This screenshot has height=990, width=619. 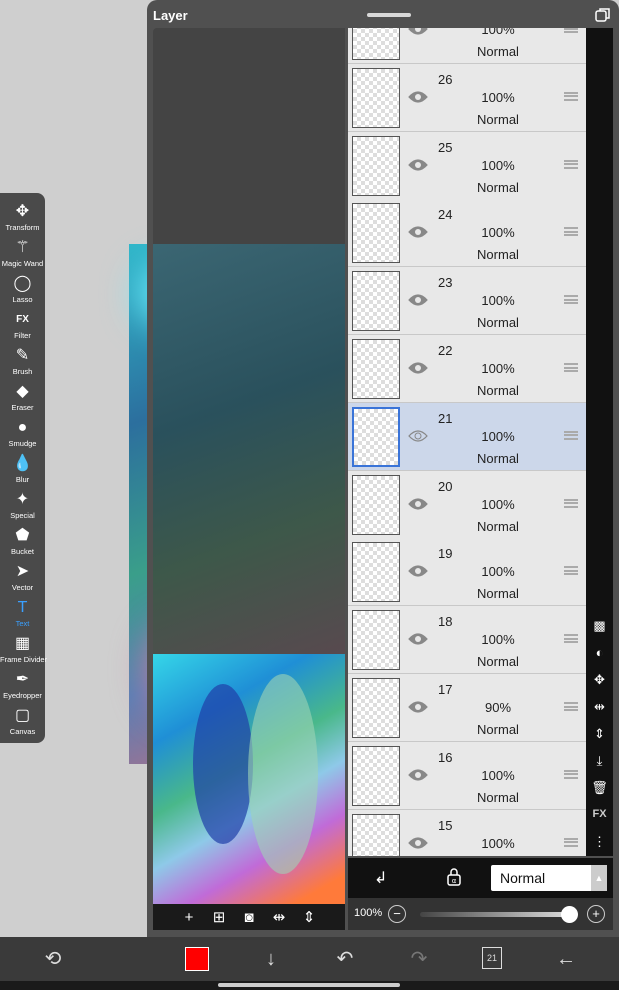 I want to click on home-indicator, so click(x=309, y=985).